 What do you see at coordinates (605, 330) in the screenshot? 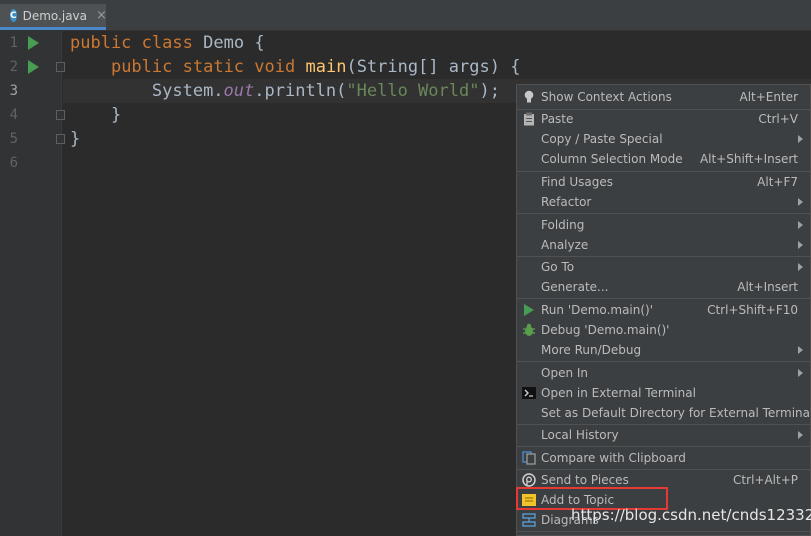
I see `menu-item-label: Debug 'Demo.main()'` at bounding box center [605, 330].